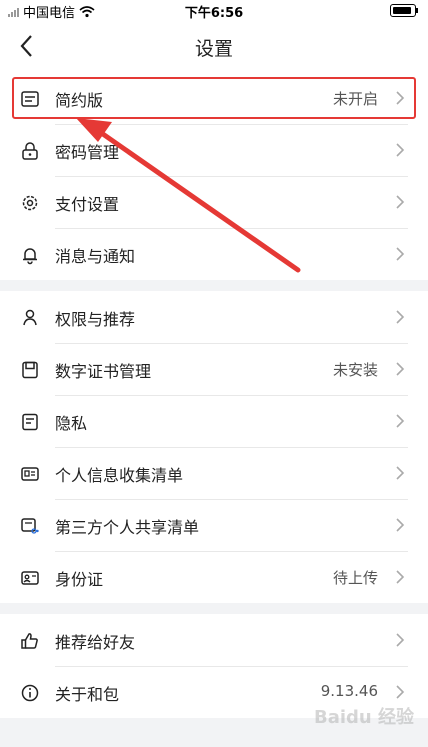  Describe the element at coordinates (214, 254) in the screenshot. I see `settings-row-notifications: 消息与通知` at that location.